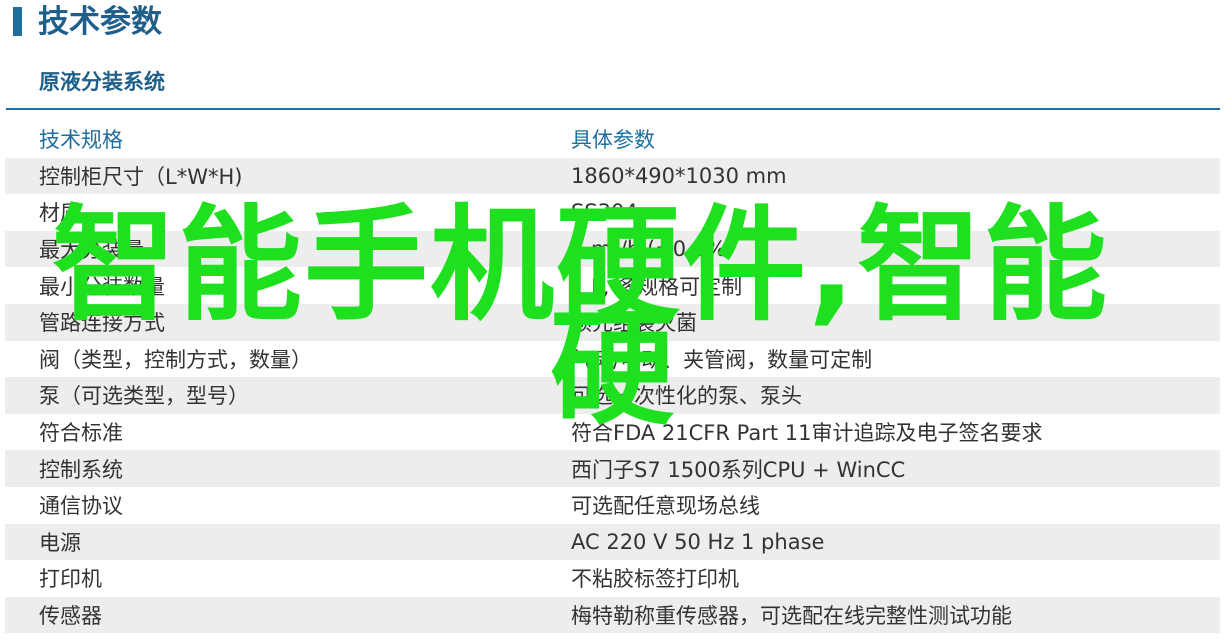  What do you see at coordinates (144, 396) in the screenshot?
I see `spec-name: 泵（可选类型，型号）` at bounding box center [144, 396].